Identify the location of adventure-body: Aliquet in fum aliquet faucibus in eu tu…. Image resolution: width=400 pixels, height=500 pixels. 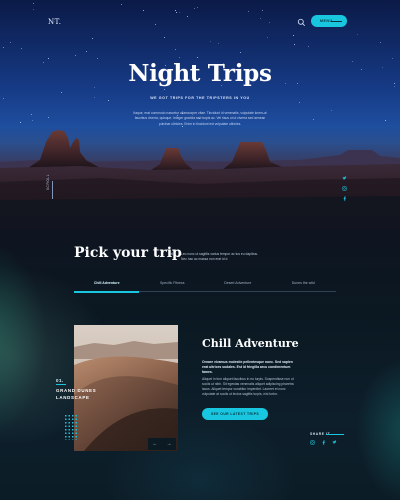
(248, 387).